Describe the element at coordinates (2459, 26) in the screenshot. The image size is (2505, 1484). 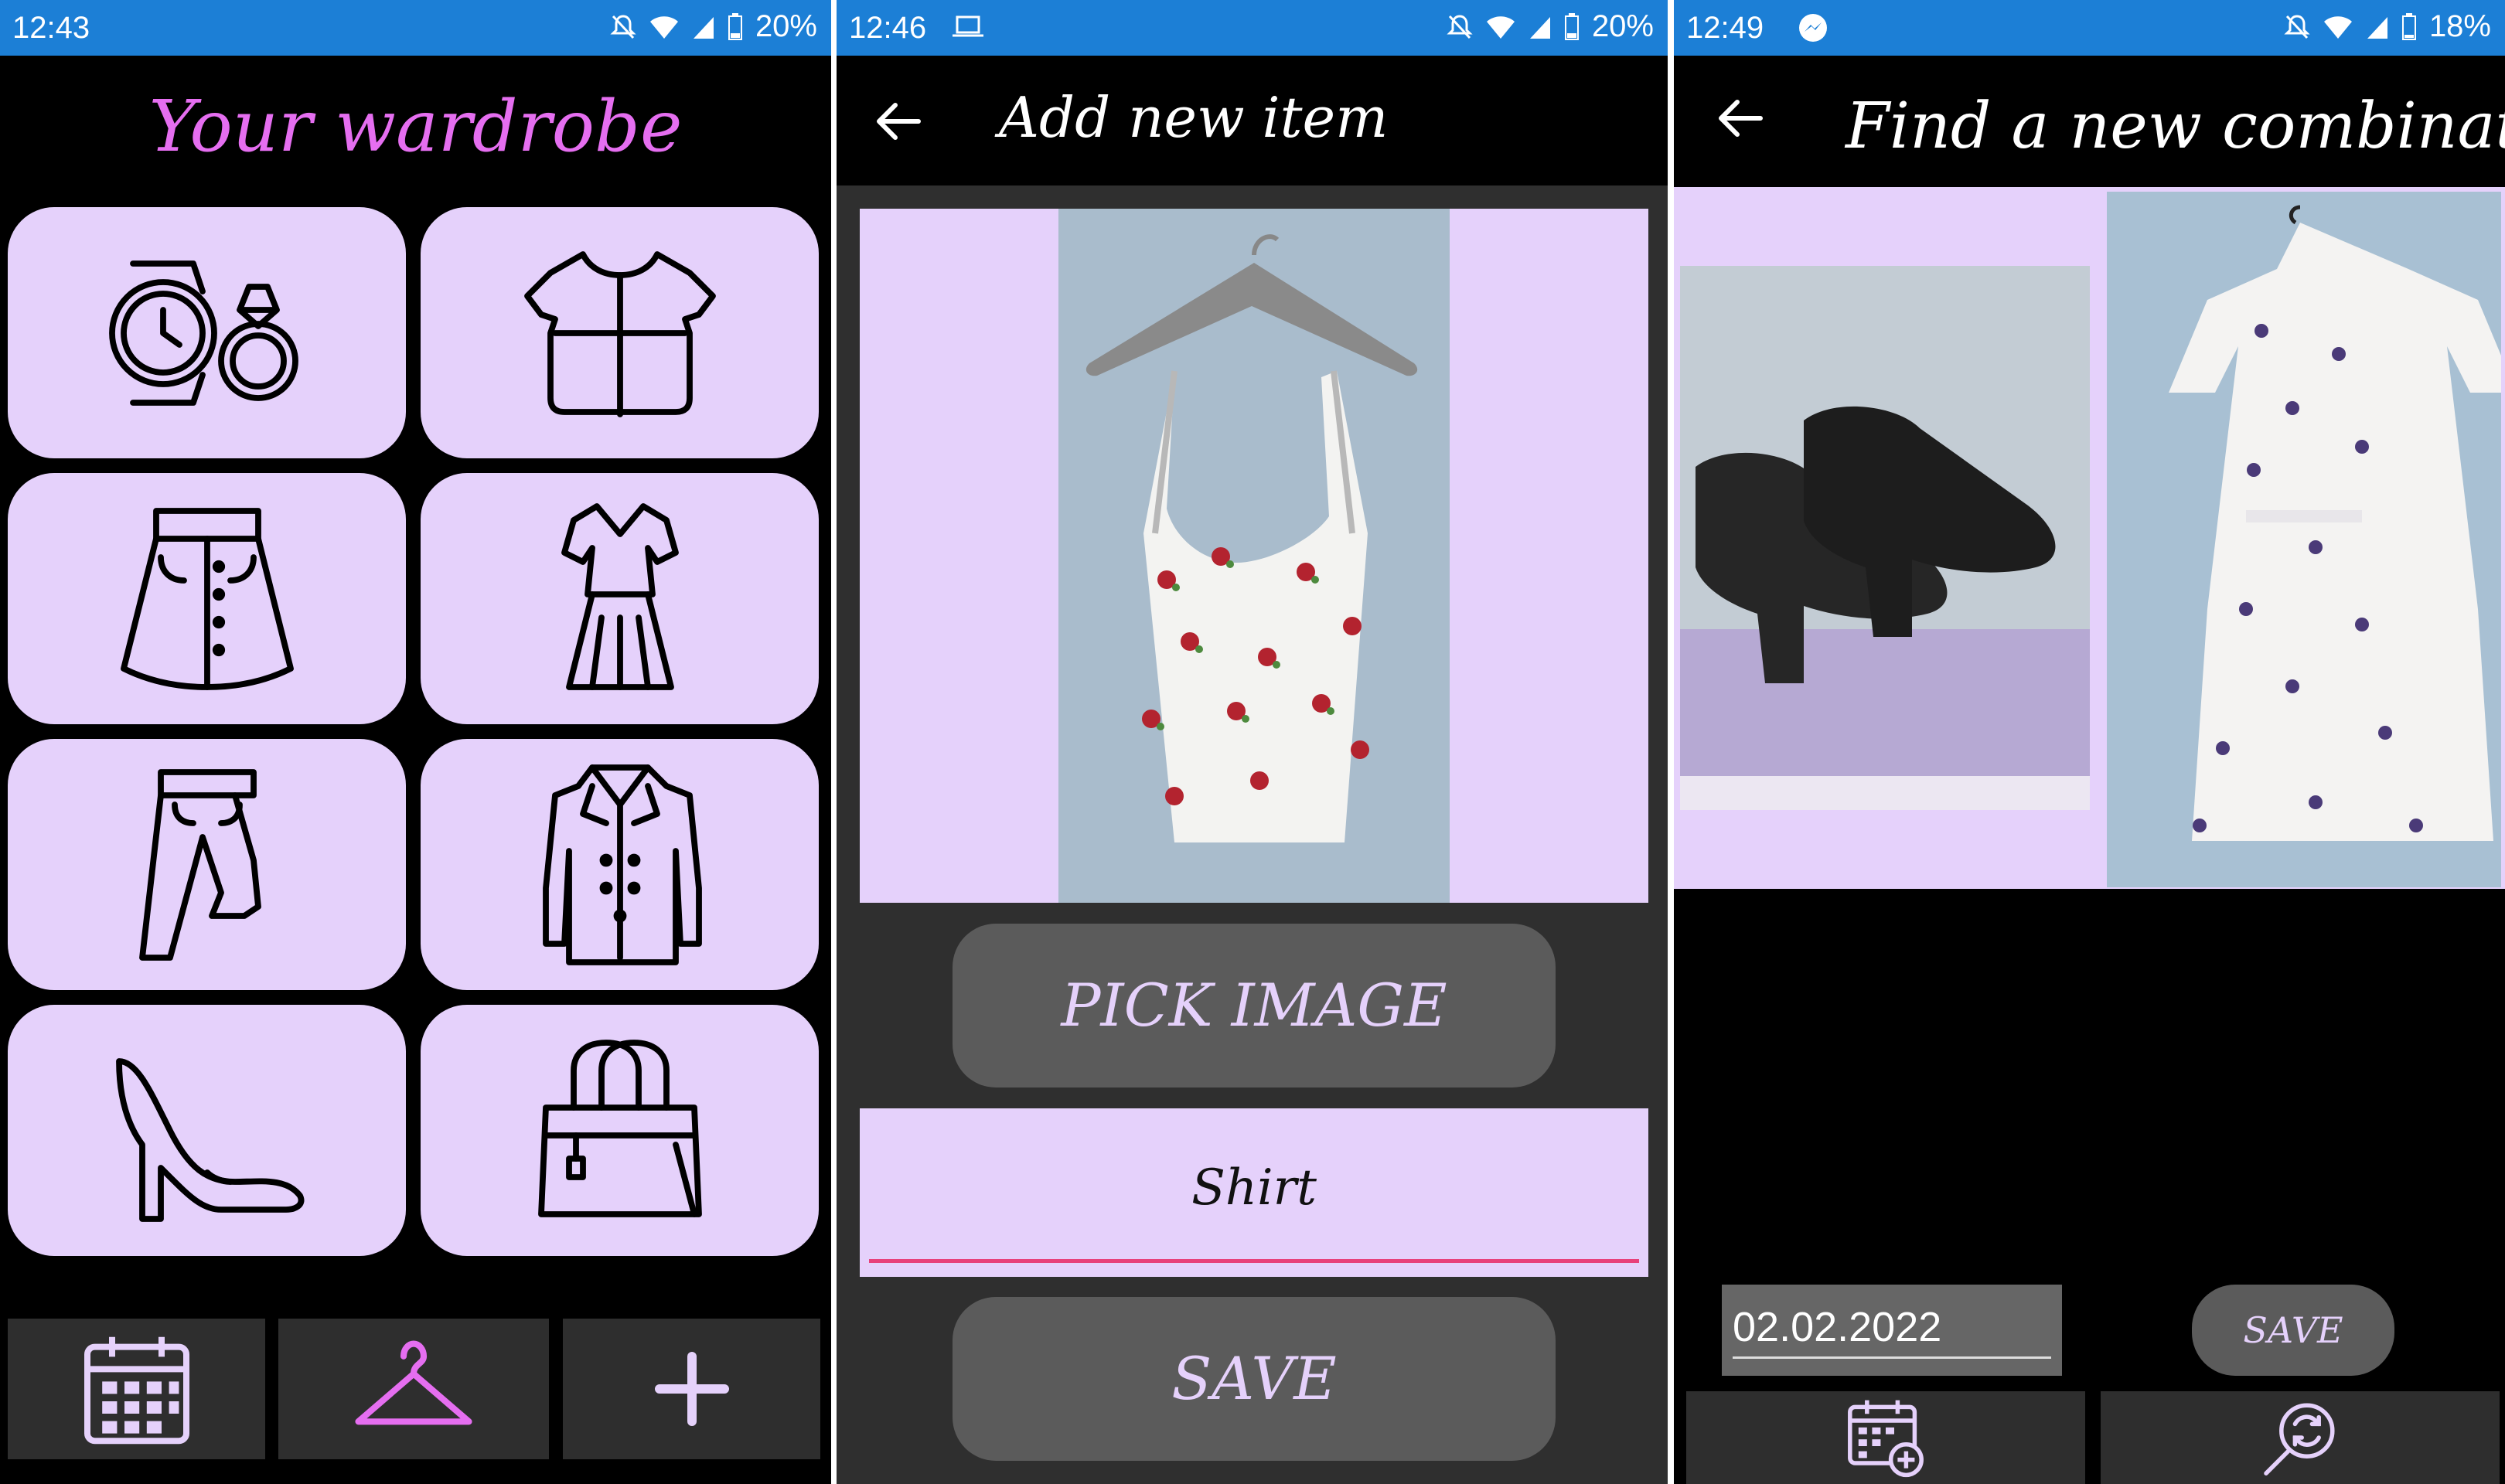
I see `battery-percent: 18%` at that location.